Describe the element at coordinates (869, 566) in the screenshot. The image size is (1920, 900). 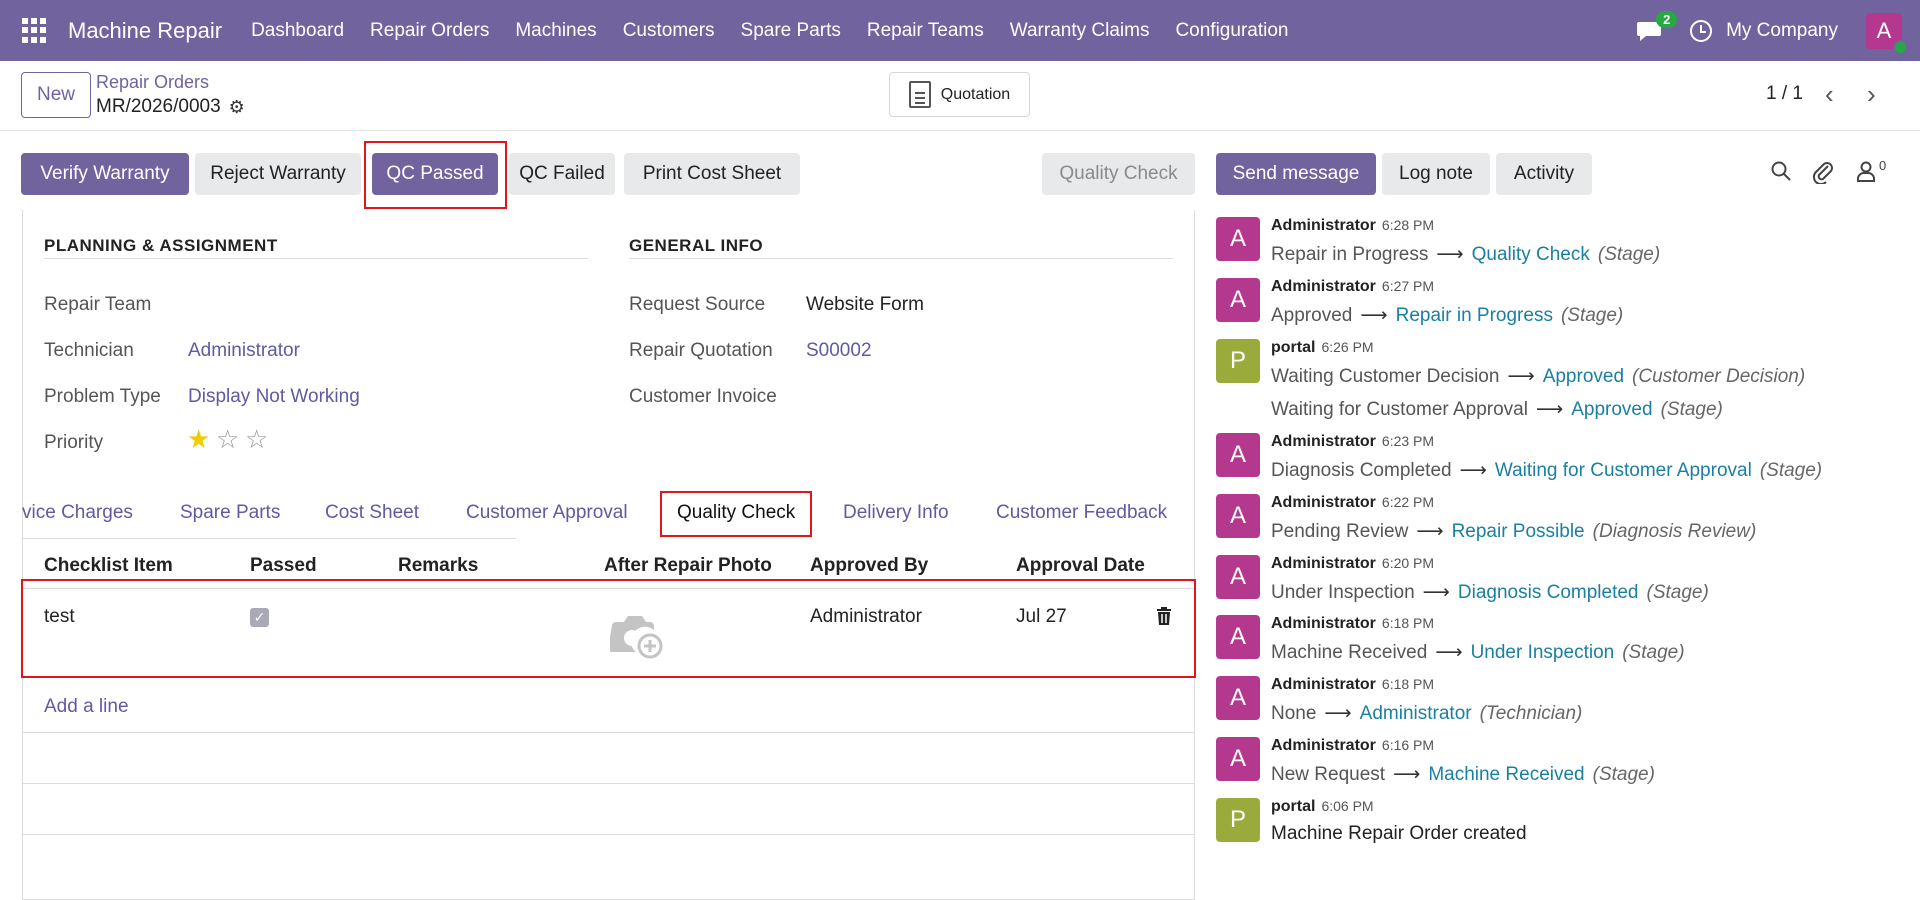
I see `col-approved-by: Approved By` at that location.